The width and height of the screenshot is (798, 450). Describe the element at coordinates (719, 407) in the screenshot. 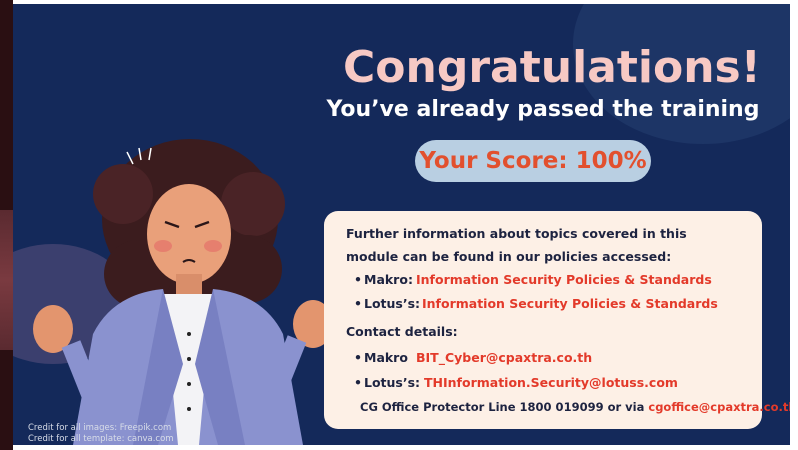

I see `footer-email-link: cgoffice@cpaxtra.co.th` at that location.